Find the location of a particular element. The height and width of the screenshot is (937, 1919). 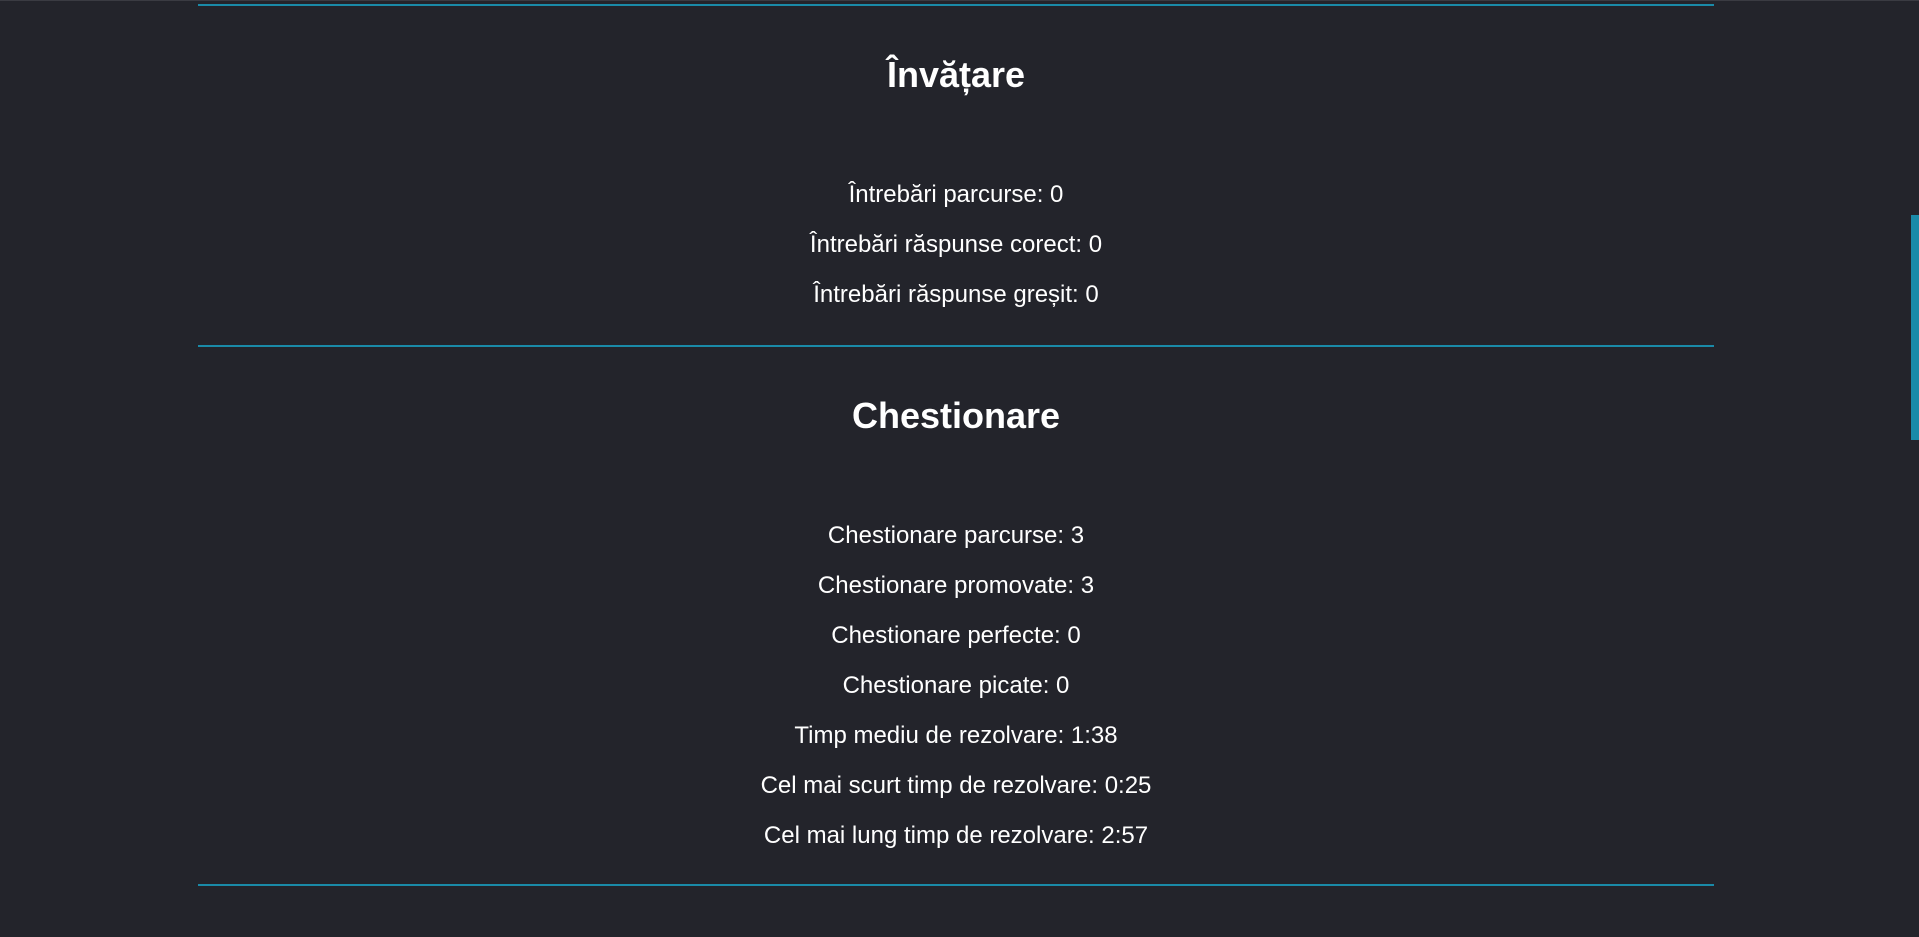

stat-quizzes-failed: Chestionare picate: 0 is located at coordinates (956, 685).